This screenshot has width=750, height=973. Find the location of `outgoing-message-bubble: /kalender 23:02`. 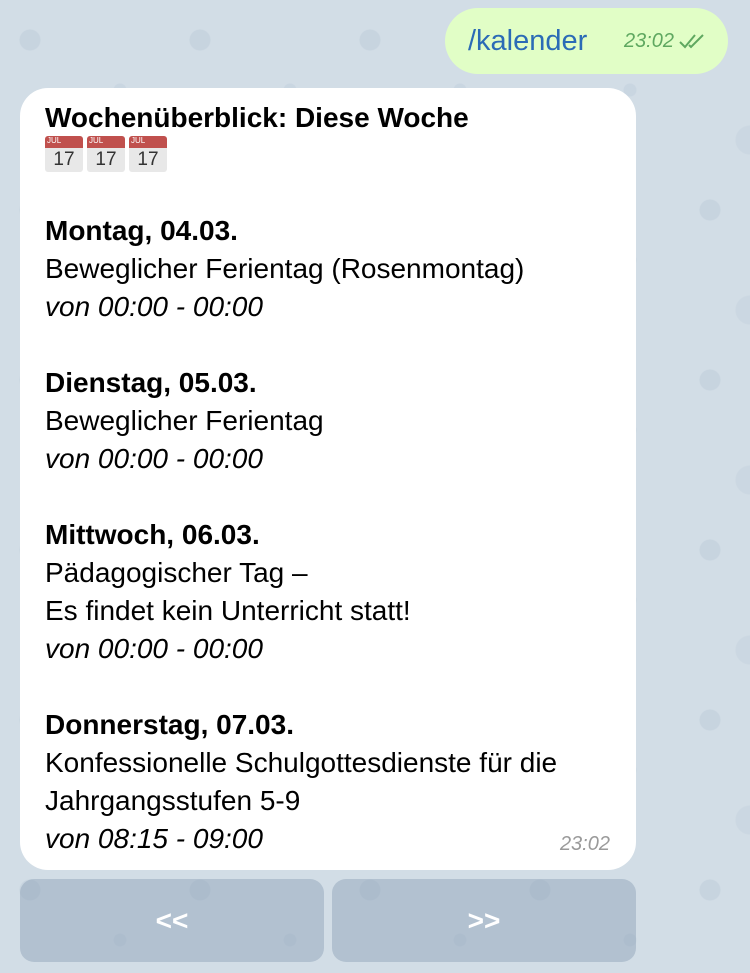

outgoing-message-bubble: /kalender 23:02 is located at coordinates (586, 41).